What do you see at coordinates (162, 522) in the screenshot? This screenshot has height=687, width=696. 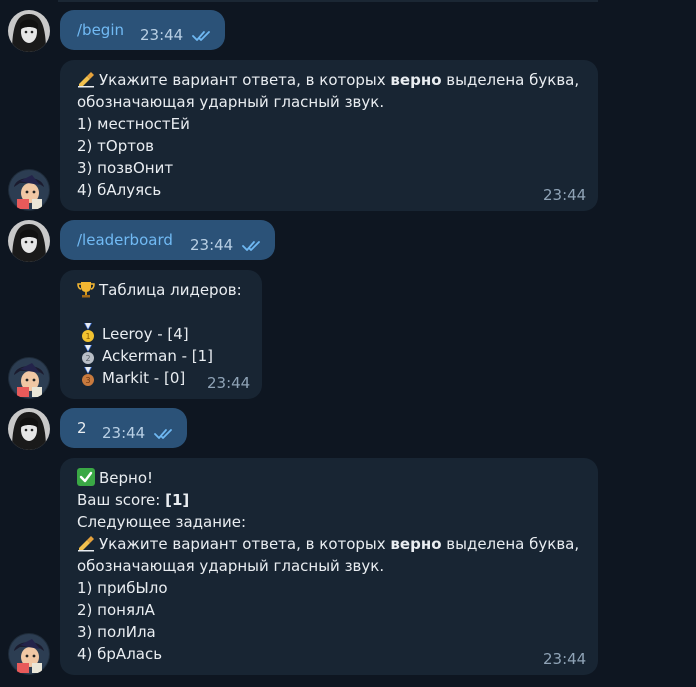 I see `next-task-label: Следующее задание:` at bounding box center [162, 522].